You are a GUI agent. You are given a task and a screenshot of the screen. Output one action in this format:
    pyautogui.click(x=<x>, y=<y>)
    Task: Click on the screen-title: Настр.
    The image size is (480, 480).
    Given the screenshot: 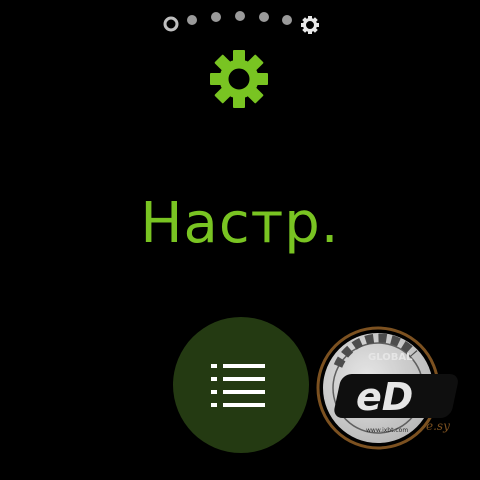 What is the action you would take?
    pyautogui.click(x=240, y=223)
    